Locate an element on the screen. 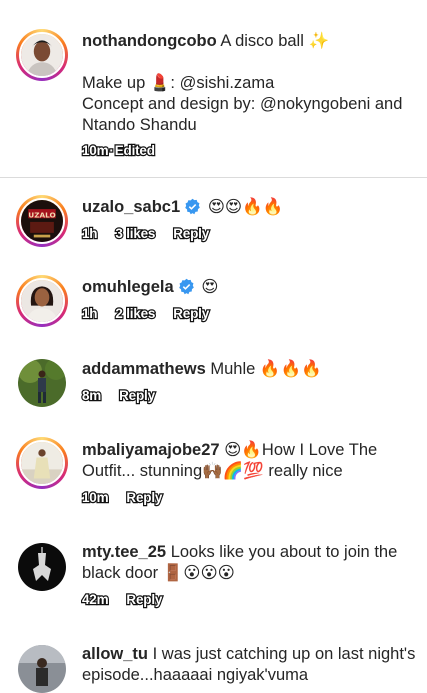  comment-username: uzalo_sabc1 is located at coordinates (131, 207).